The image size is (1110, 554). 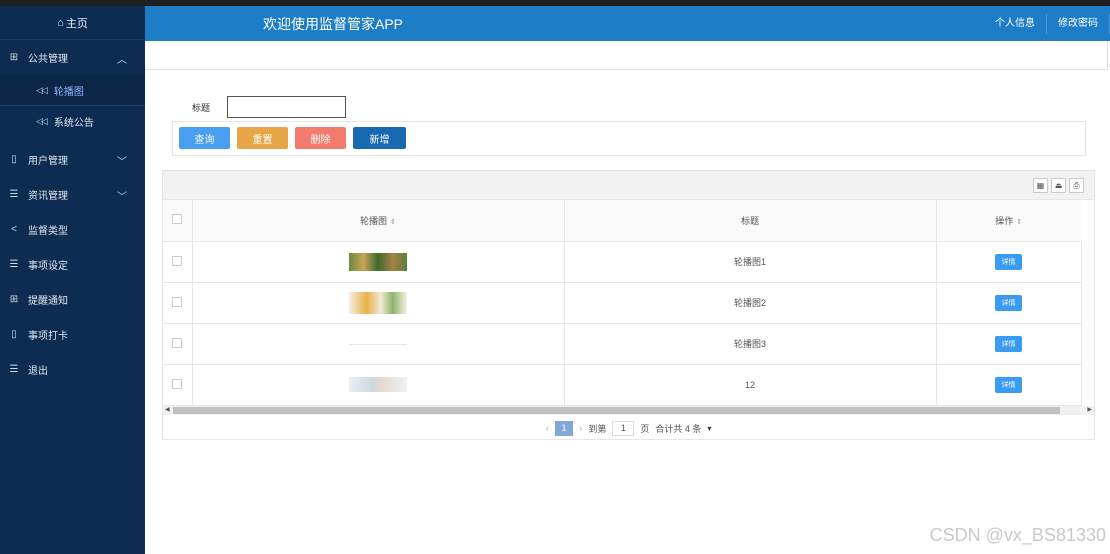 I want to click on action-buttons: 查询 重置 删除 新增, so click(x=629, y=138).